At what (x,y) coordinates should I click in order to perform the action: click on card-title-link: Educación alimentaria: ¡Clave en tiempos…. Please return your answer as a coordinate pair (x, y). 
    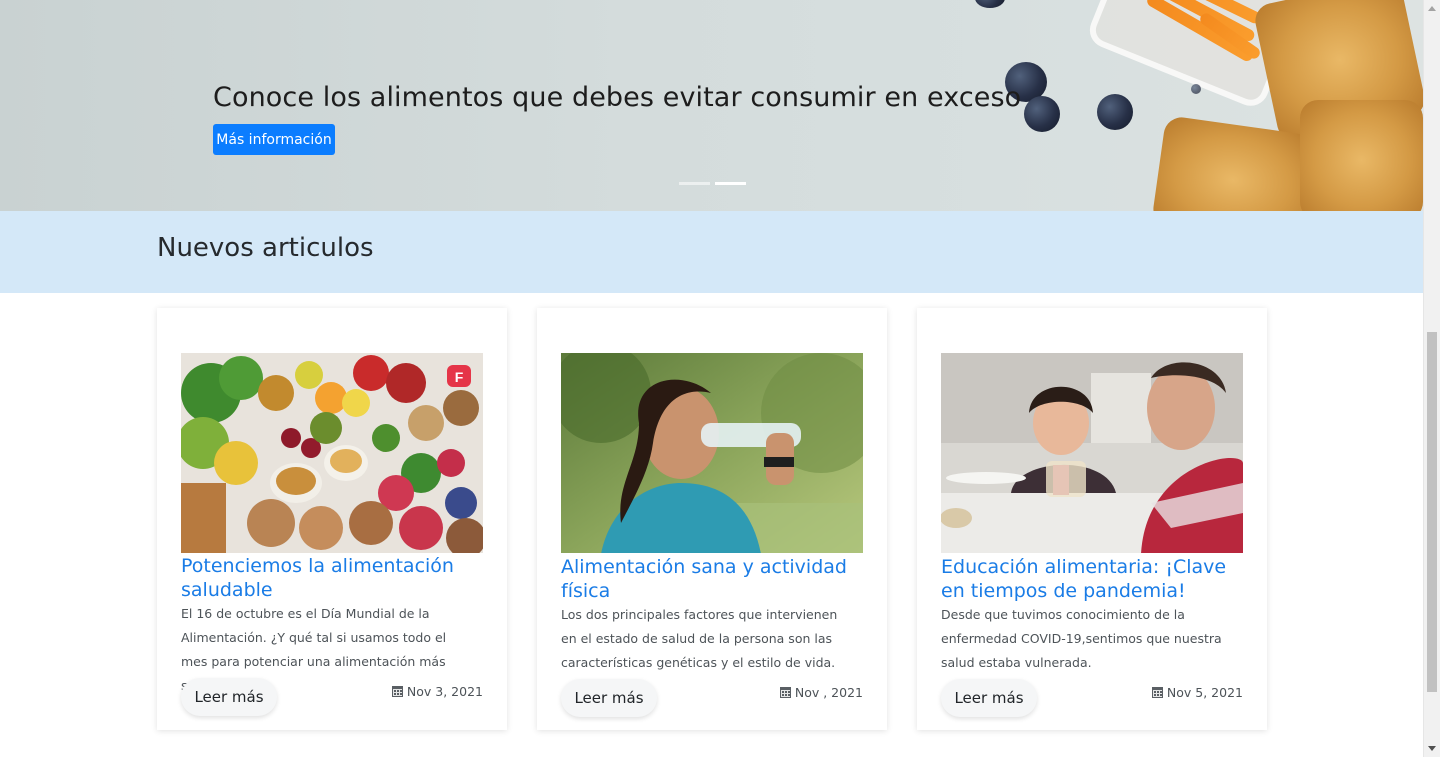
    Looking at the image, I should click on (1092, 579).